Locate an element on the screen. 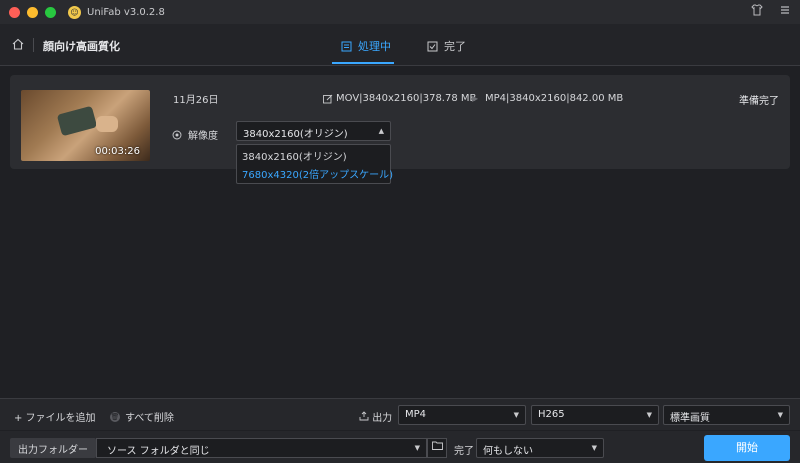 This screenshot has height=463, width=800. app-logo-icon: ☺ is located at coordinates (74, 12).